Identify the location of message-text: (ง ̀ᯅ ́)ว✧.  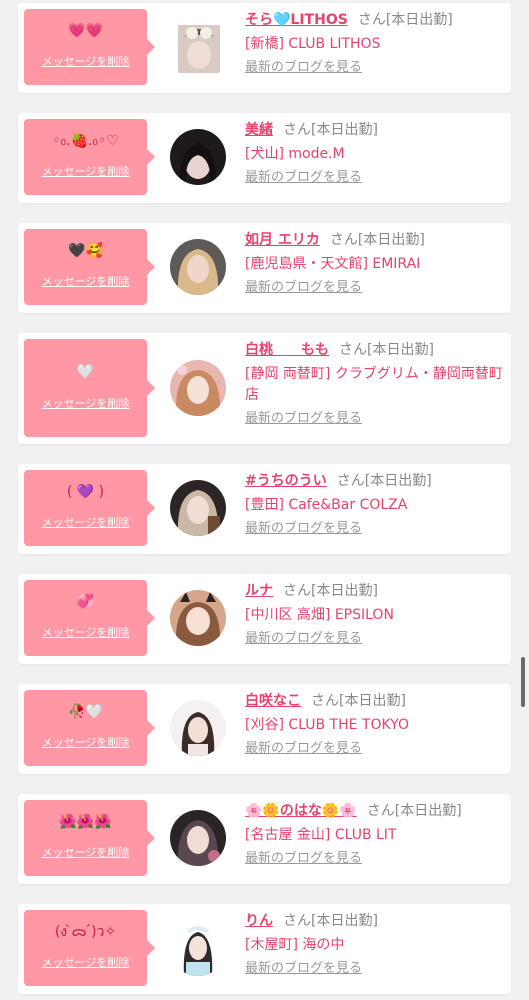
(85, 932).